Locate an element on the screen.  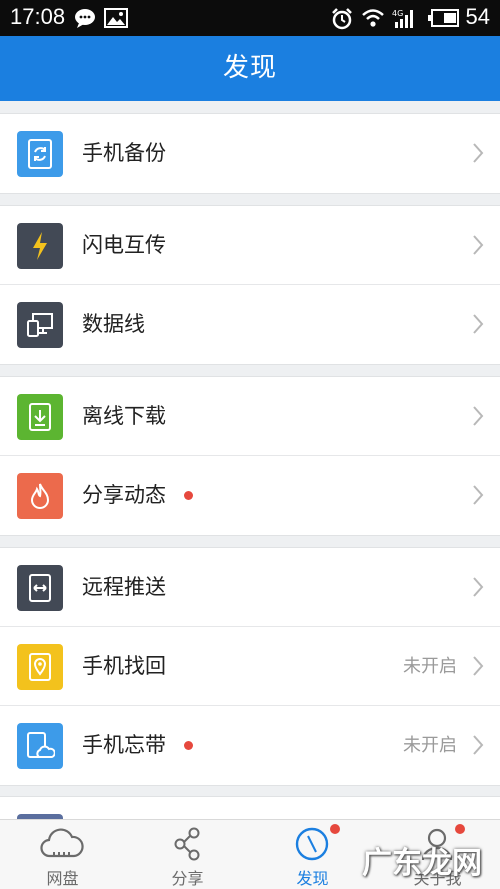
alarm-icon is located at coordinates (342, 21).